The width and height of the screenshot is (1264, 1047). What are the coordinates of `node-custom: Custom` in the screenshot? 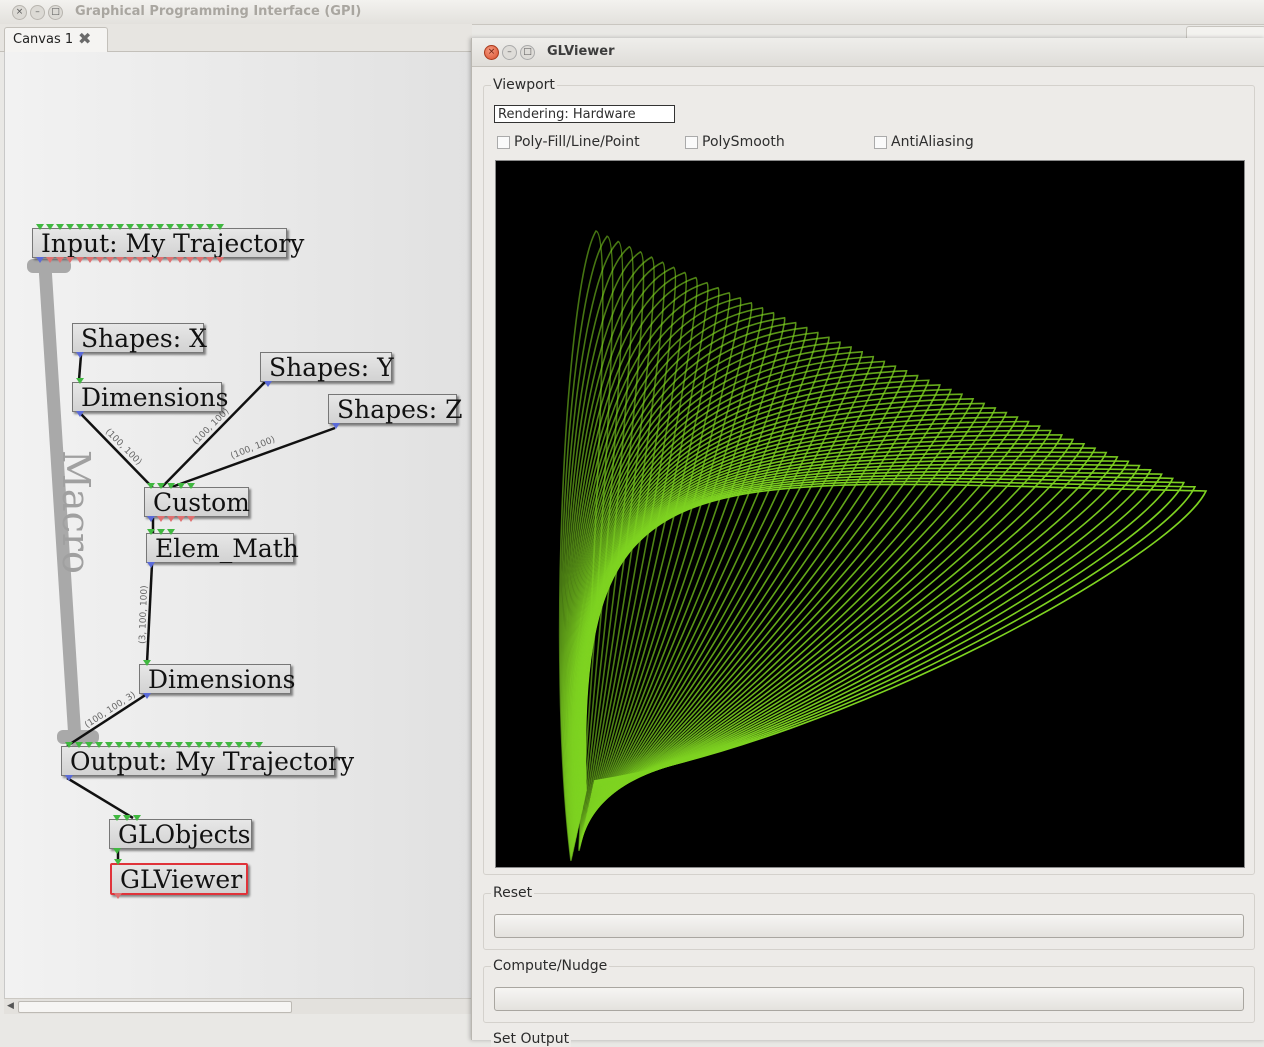 It's located at (197, 502).